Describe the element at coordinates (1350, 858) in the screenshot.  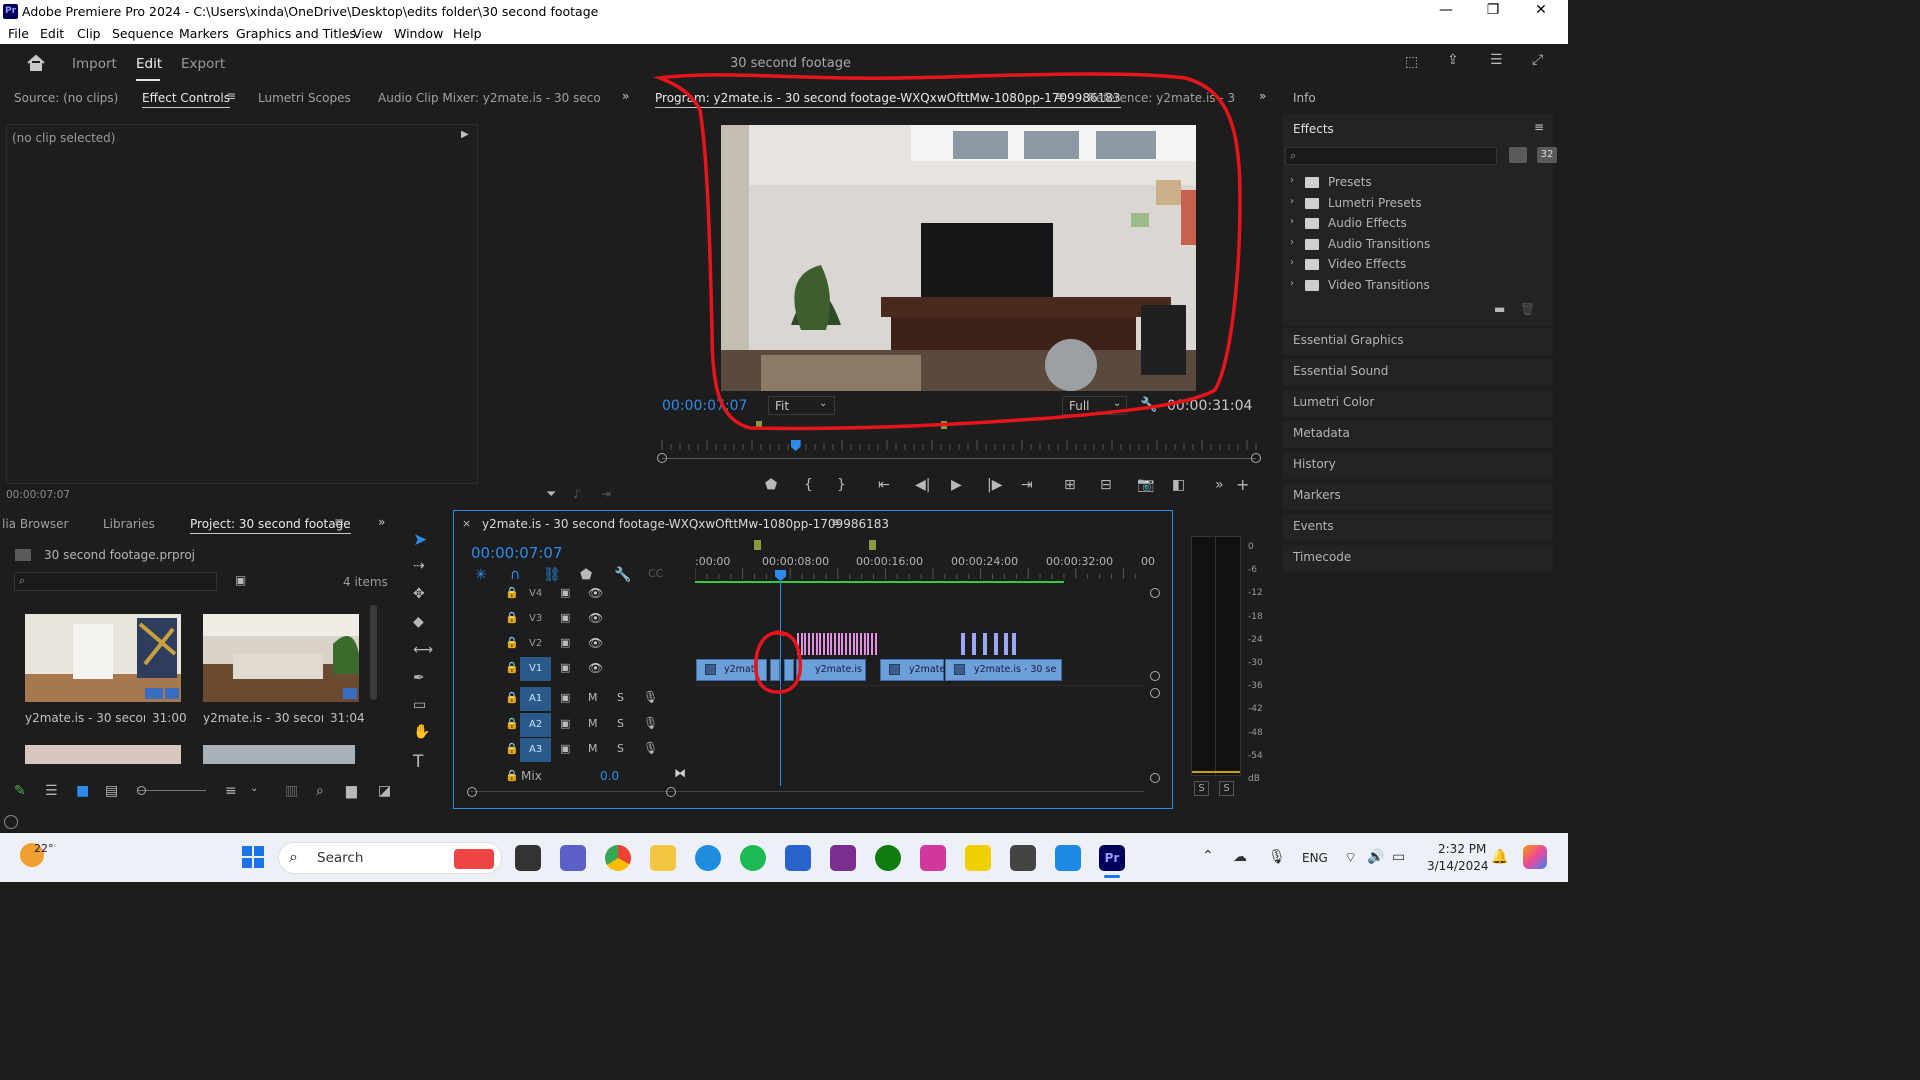
I see `wifi-icon: ⌔` at that location.